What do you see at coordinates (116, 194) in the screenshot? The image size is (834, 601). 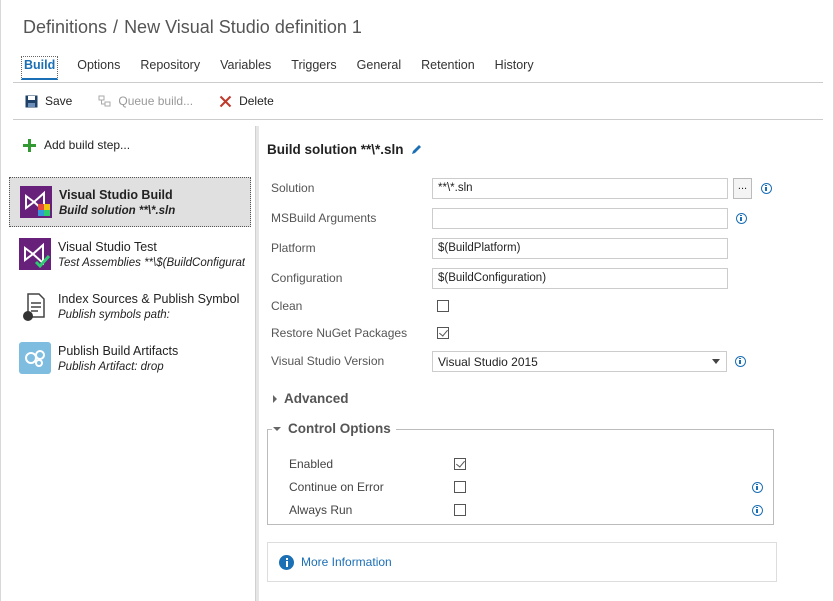 I see `step-name: Visual Studio Build` at bounding box center [116, 194].